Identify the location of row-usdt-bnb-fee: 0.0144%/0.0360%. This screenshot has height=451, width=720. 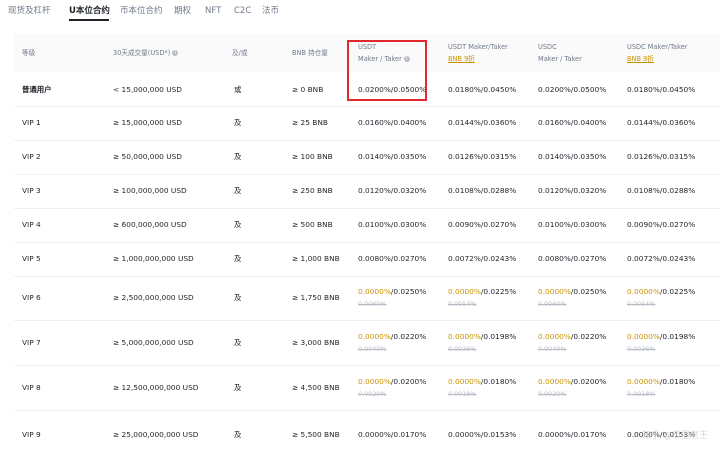
(482, 122).